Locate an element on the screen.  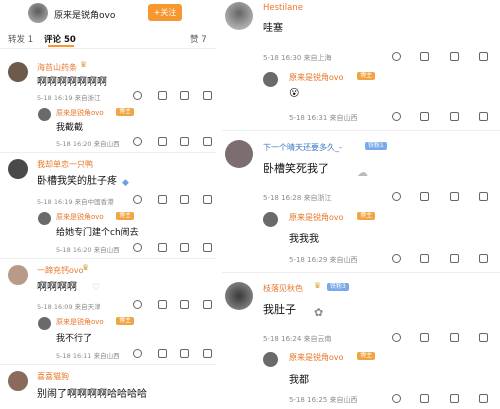
comment-user: 下一个晴天还要多久_- is located at coordinates (302, 147).